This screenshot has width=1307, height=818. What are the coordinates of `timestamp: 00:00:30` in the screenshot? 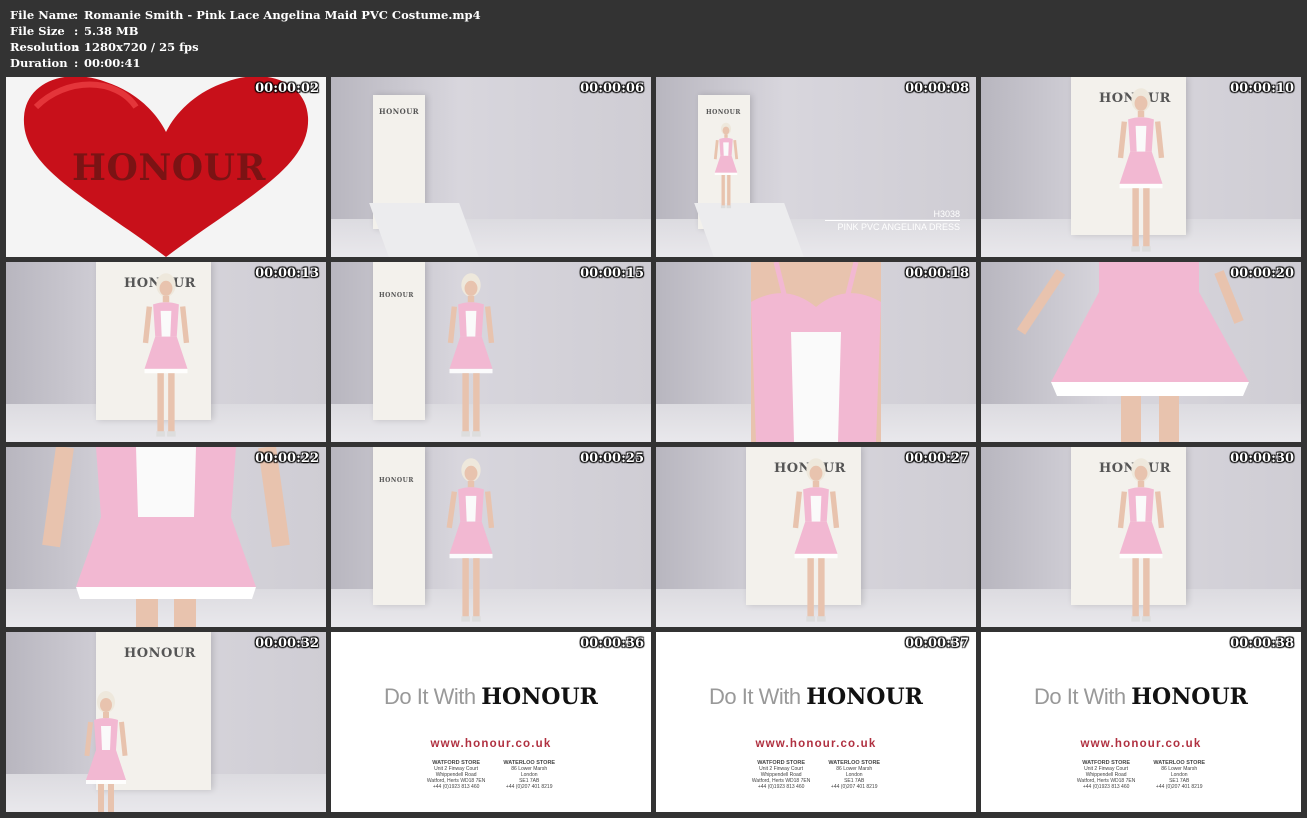 It's located at (1262, 458).